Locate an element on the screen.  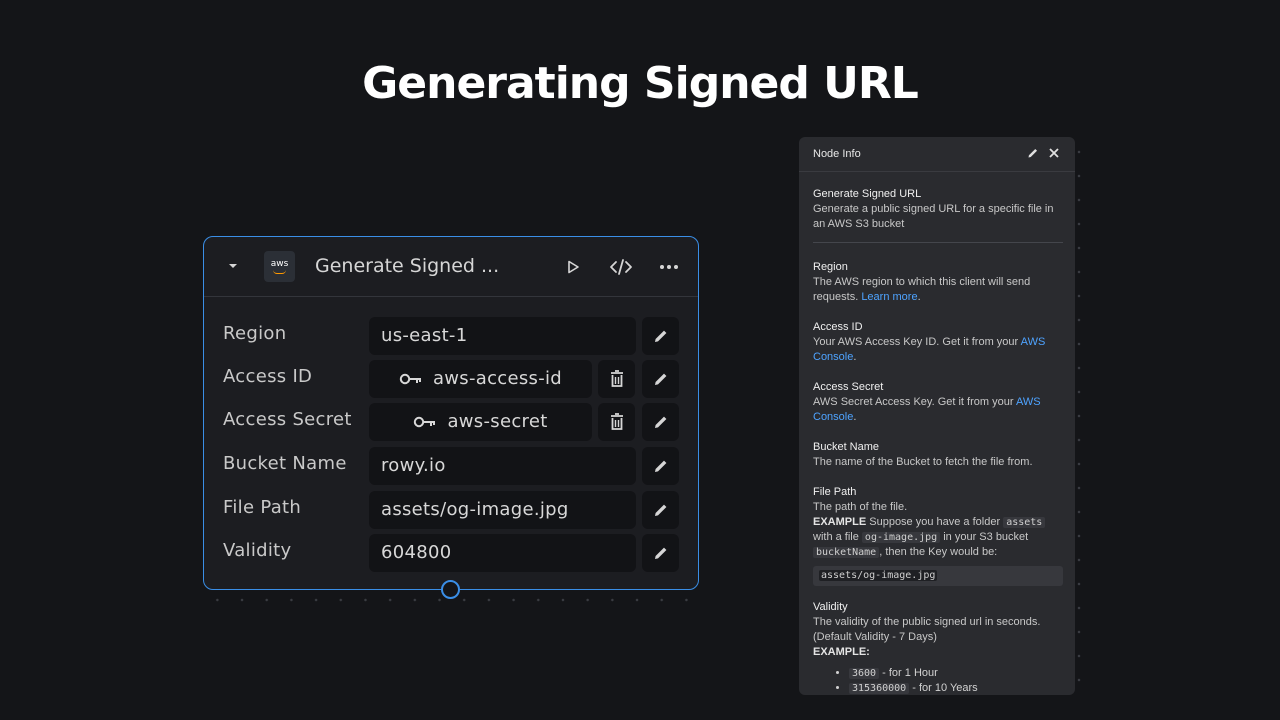
field-row-access-secret: Access Secret aws-secret is located at coordinates (452, 422).